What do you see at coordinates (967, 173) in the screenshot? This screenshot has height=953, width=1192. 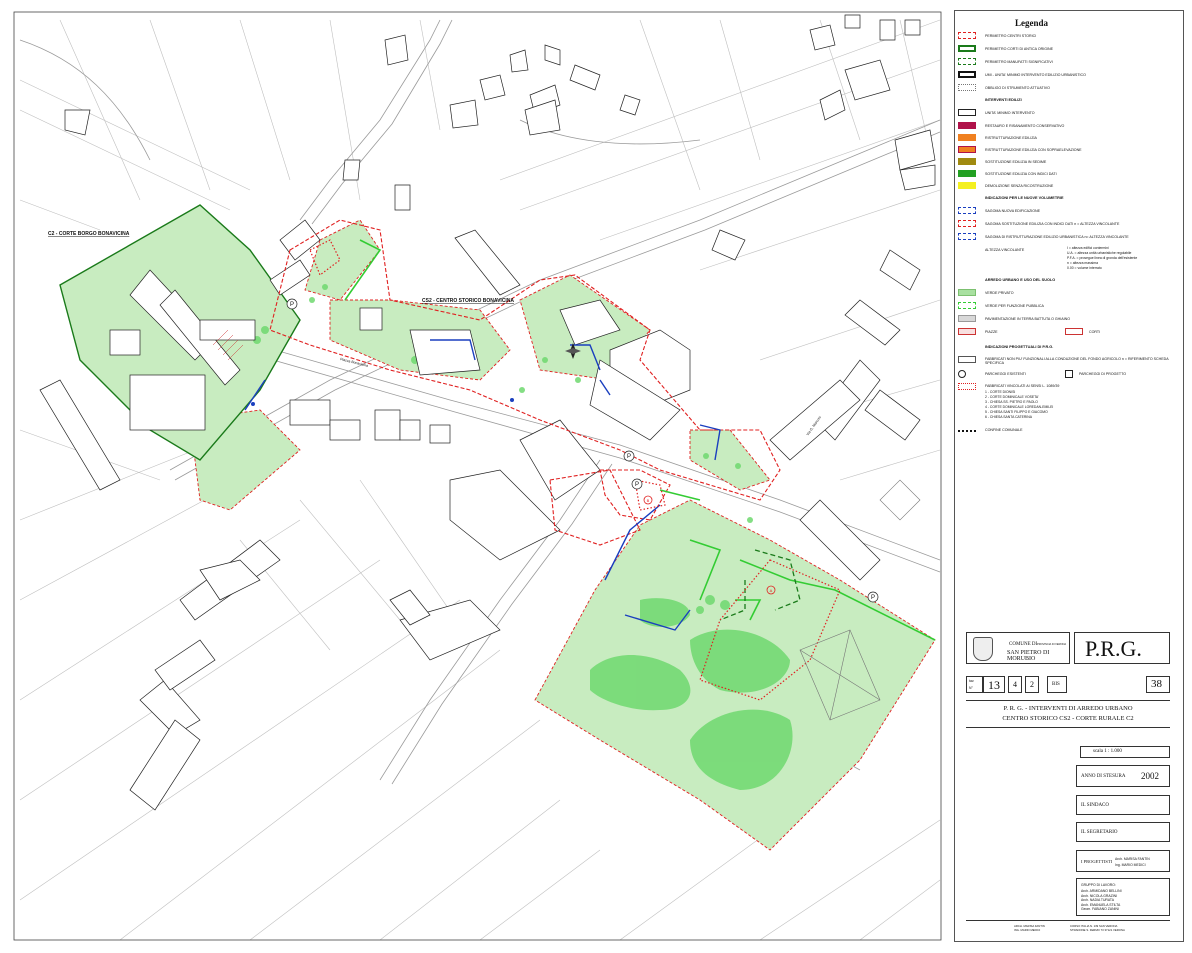 I see `swatch-sostituzione` at bounding box center [967, 173].